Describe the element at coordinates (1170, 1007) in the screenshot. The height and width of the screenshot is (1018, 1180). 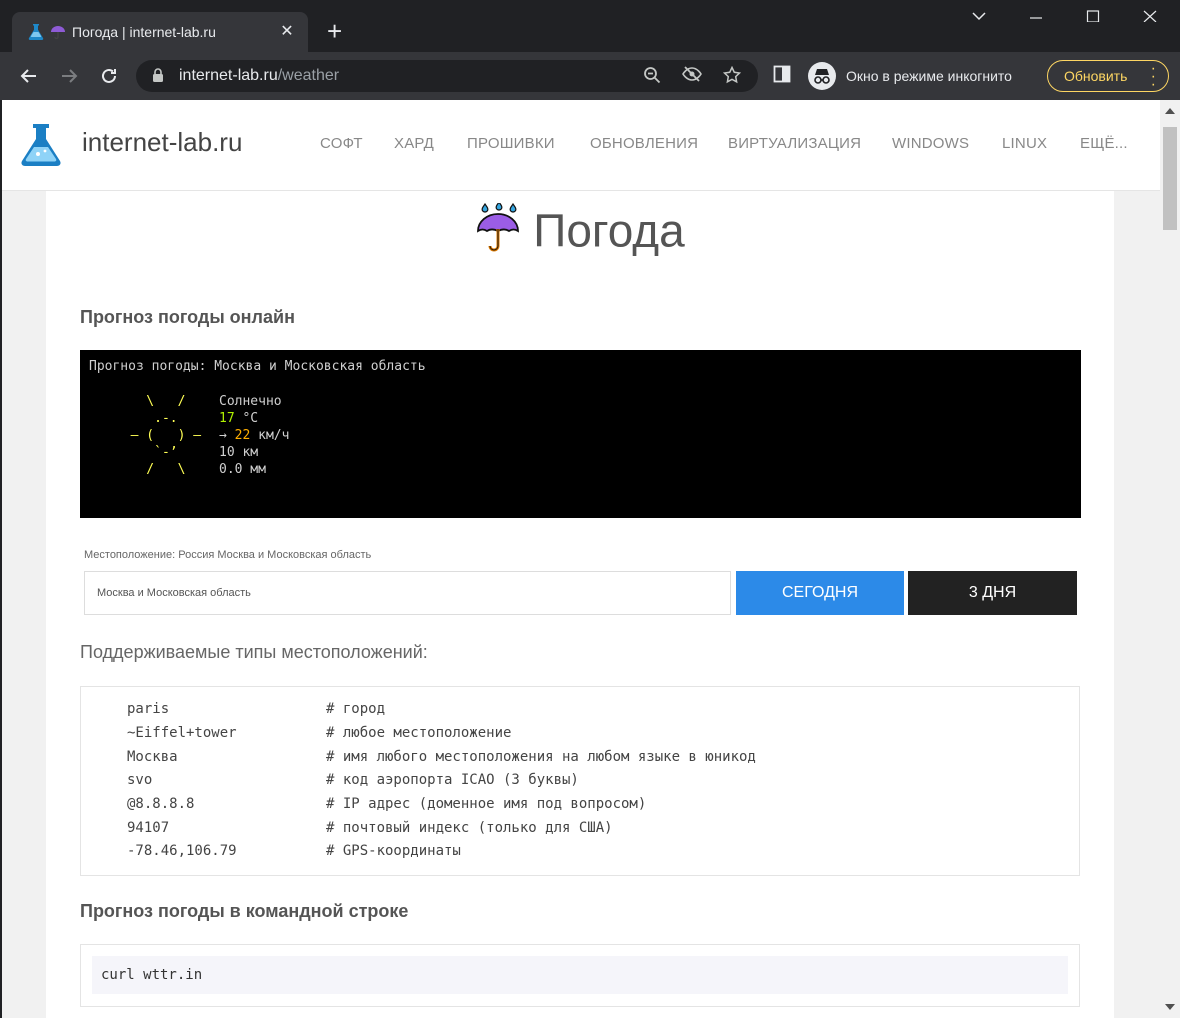
I see `scroll-down-icon` at that location.